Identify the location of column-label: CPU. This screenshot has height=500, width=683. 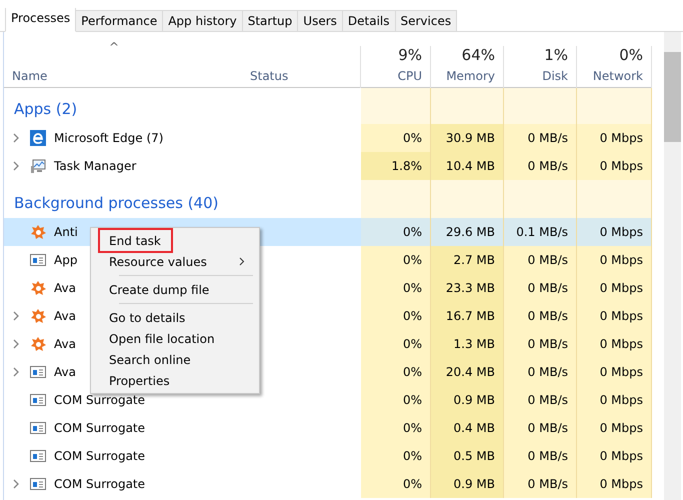
(410, 76).